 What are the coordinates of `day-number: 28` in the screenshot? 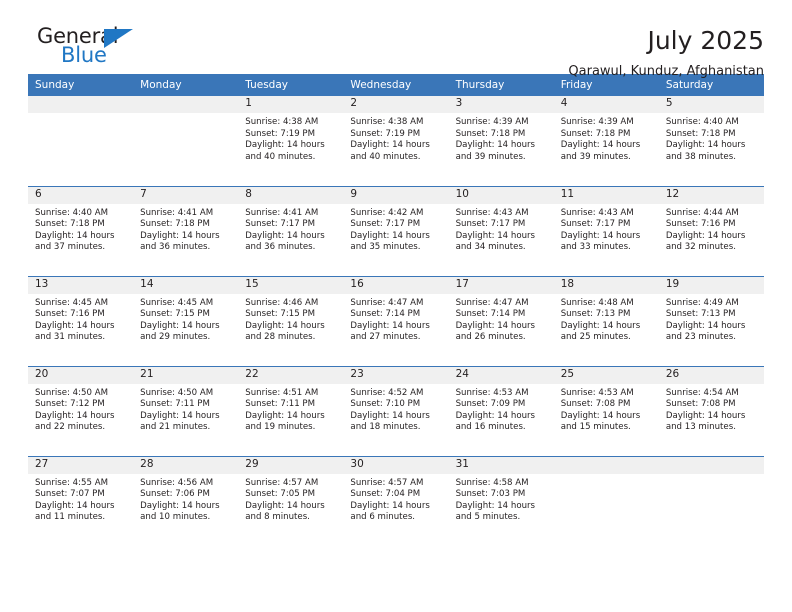 It's located at (186, 465).